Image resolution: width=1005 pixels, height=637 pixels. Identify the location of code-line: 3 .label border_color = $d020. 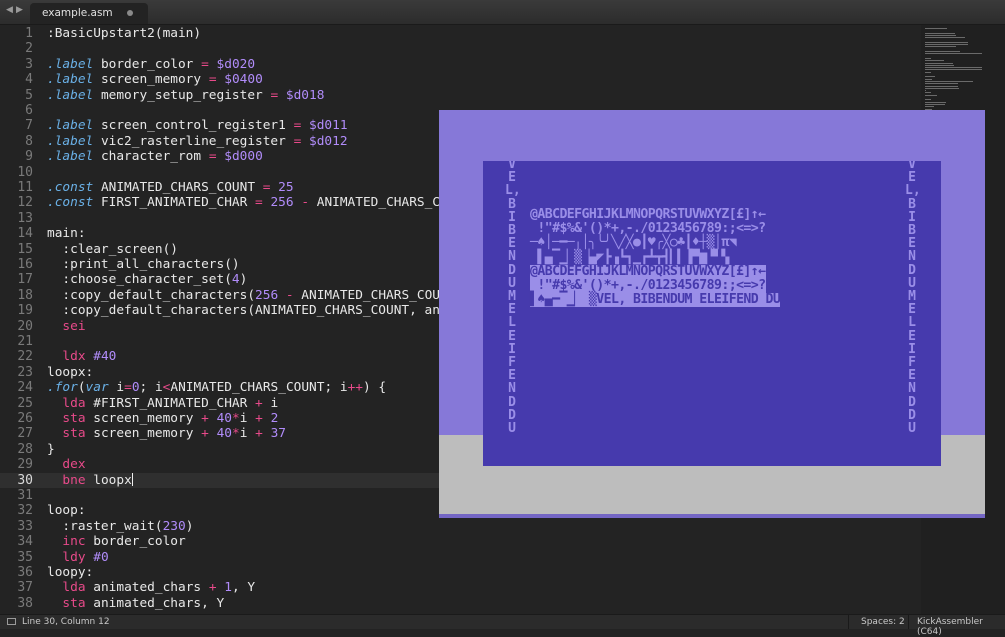
(460, 64).